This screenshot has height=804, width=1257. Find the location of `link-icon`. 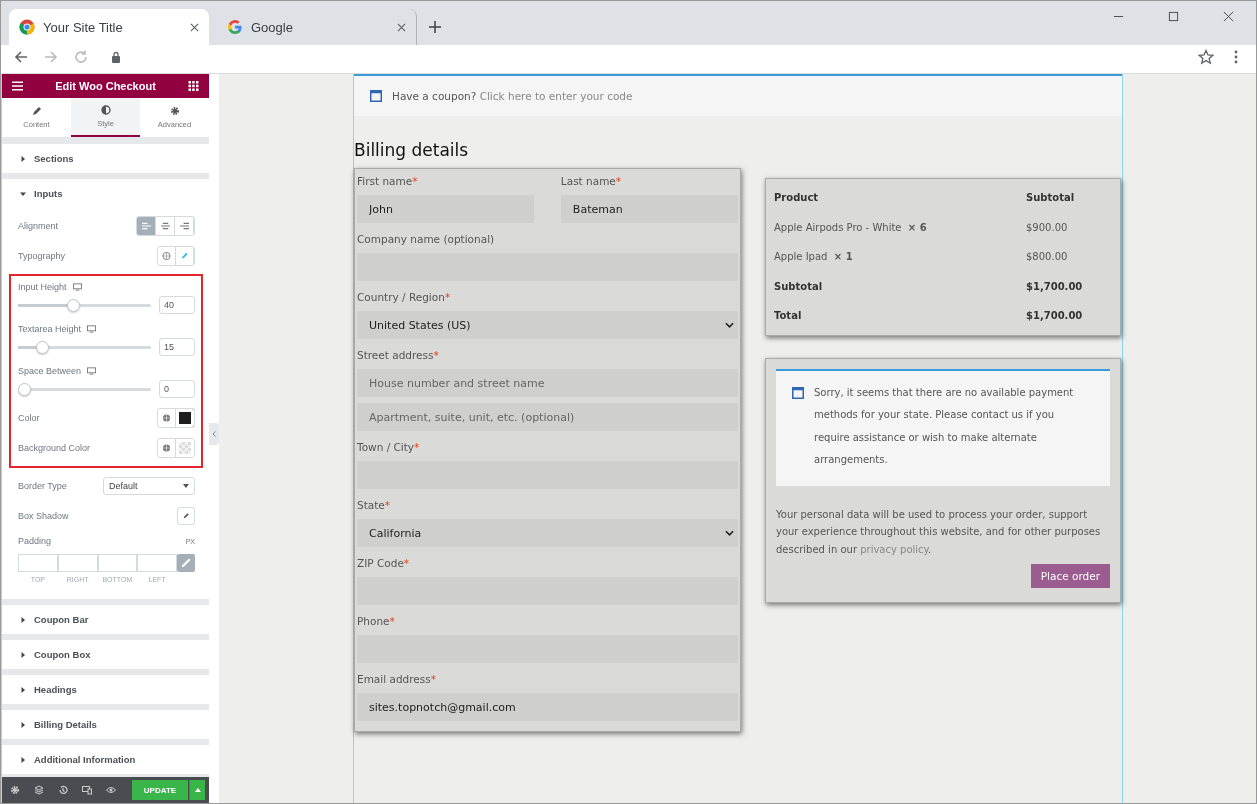

link-icon is located at coordinates (186, 563).